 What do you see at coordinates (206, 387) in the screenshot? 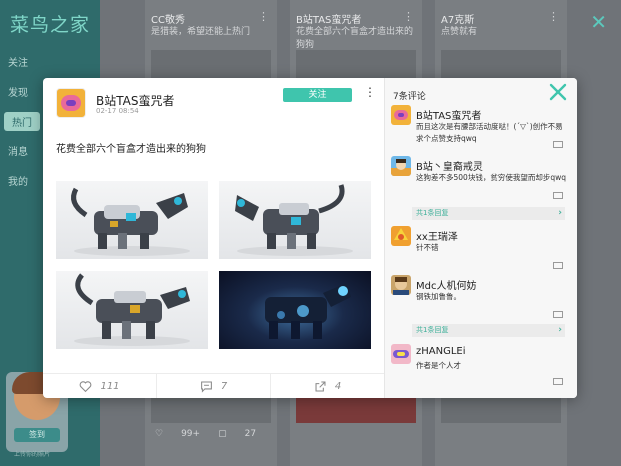
I see `comment-icon` at bounding box center [206, 387].